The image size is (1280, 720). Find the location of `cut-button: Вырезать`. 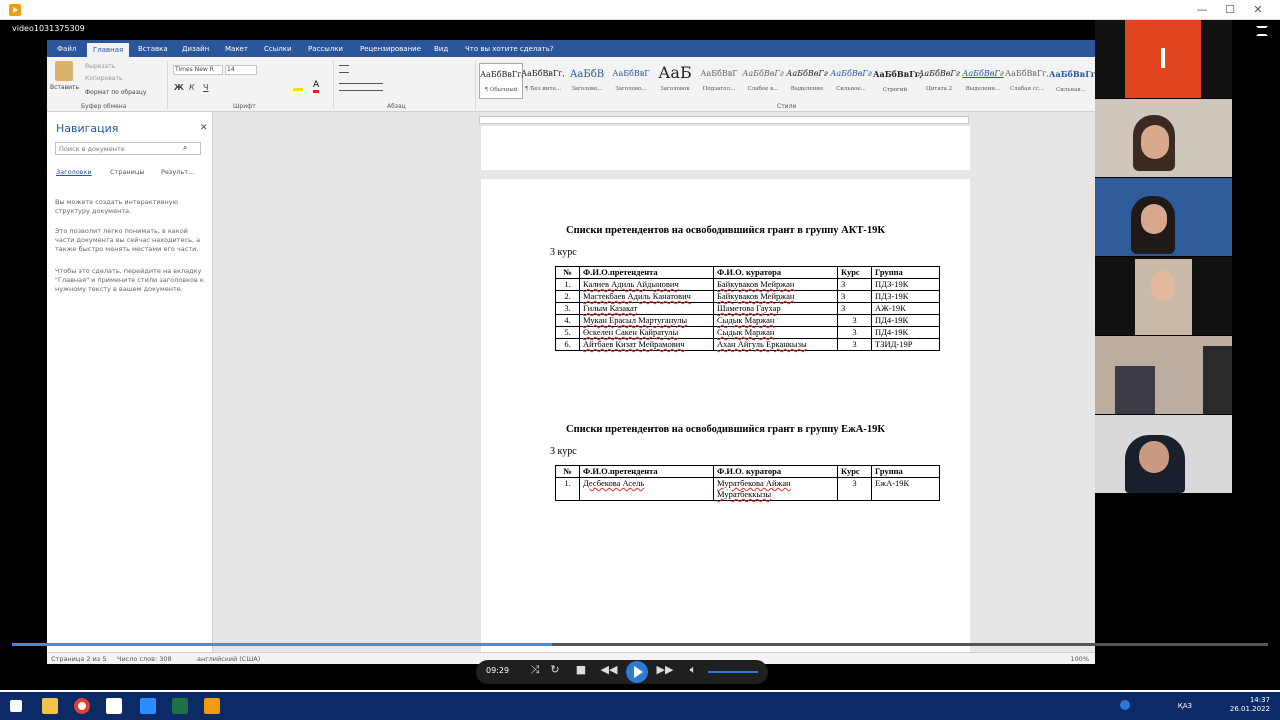

cut-button: Вырезать is located at coordinates (100, 66).